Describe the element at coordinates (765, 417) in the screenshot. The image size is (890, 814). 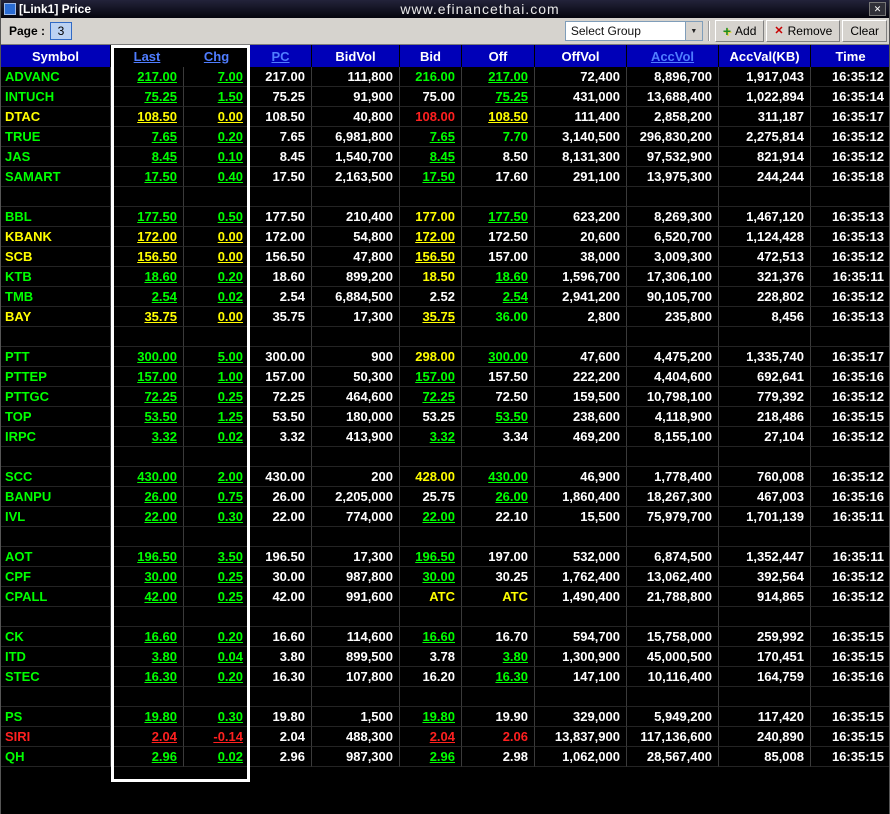
I see `cell-accval: 218,486` at that location.